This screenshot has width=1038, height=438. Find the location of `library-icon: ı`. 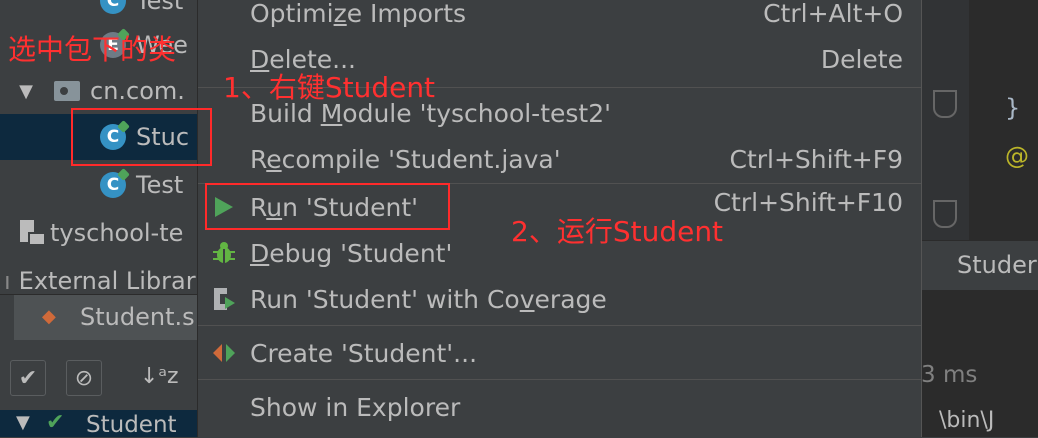

library-icon: ı is located at coordinates (7, 281).